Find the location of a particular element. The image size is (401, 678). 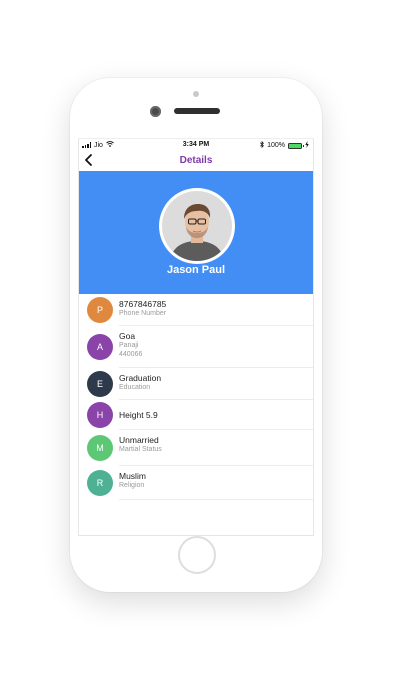

profile-photo is located at coordinates (197, 226).